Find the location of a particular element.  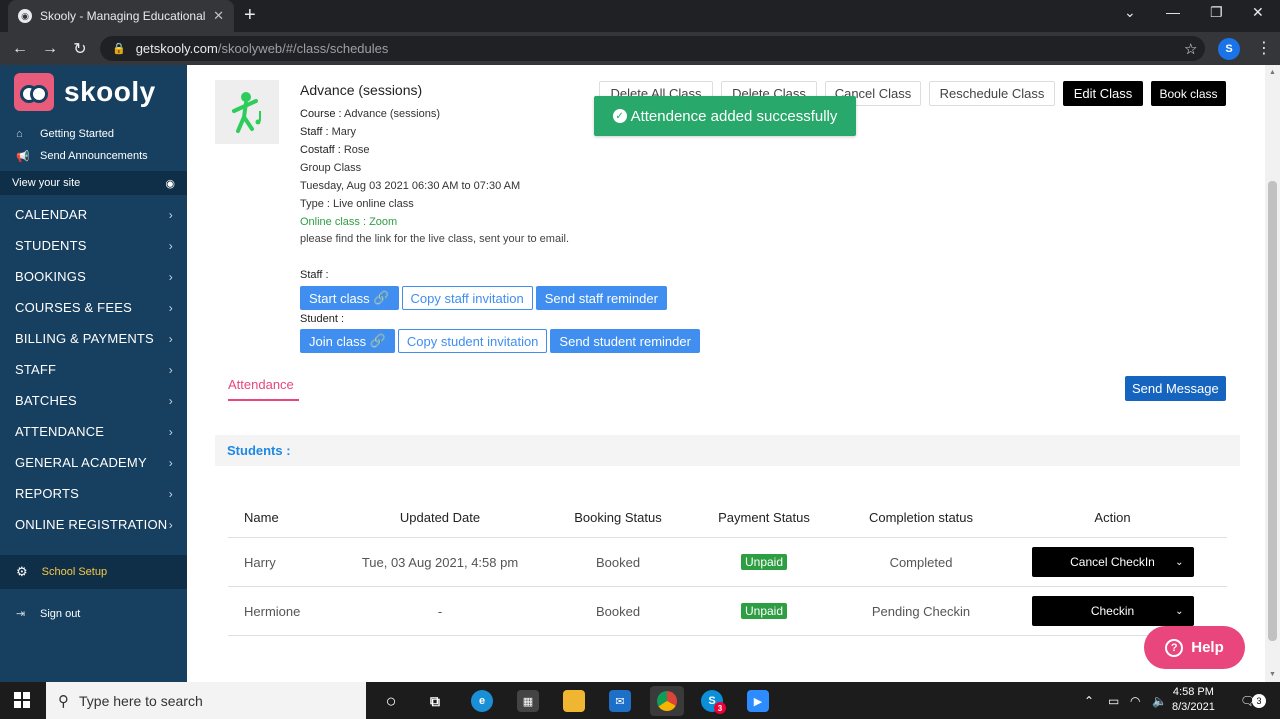

class-title: Advance (sessions) is located at coordinates (361, 90).